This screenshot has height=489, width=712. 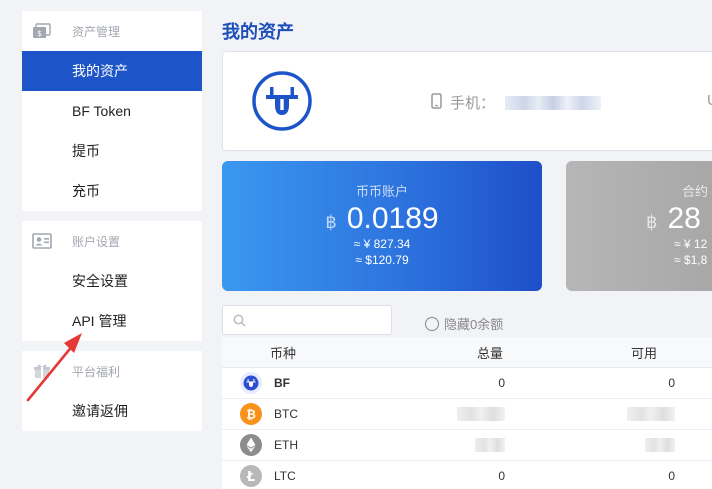 What do you see at coordinates (684, 218) in the screenshot?
I see `balance-value: 28` at bounding box center [684, 218].